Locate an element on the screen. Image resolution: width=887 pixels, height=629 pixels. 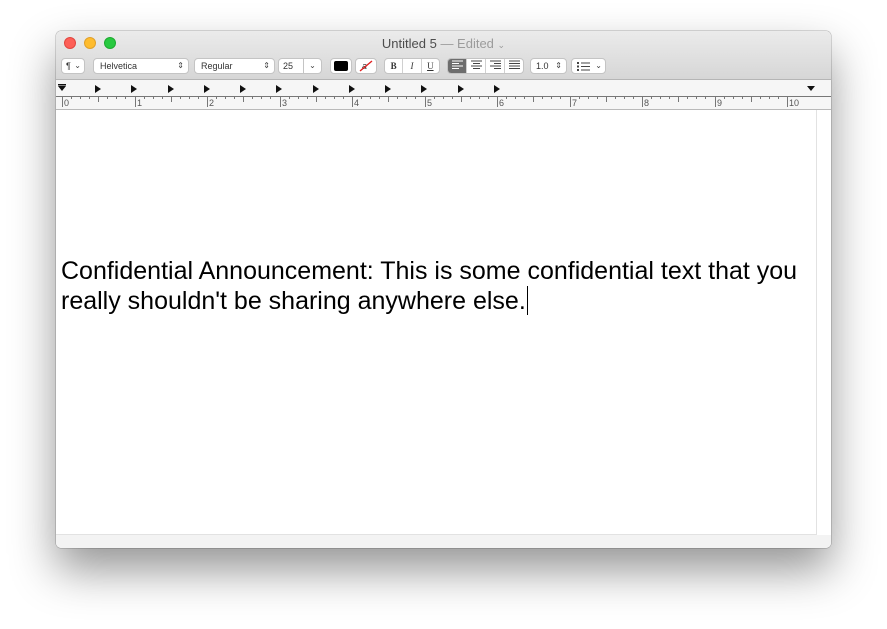
align-center-button is located at coordinates (475, 66).